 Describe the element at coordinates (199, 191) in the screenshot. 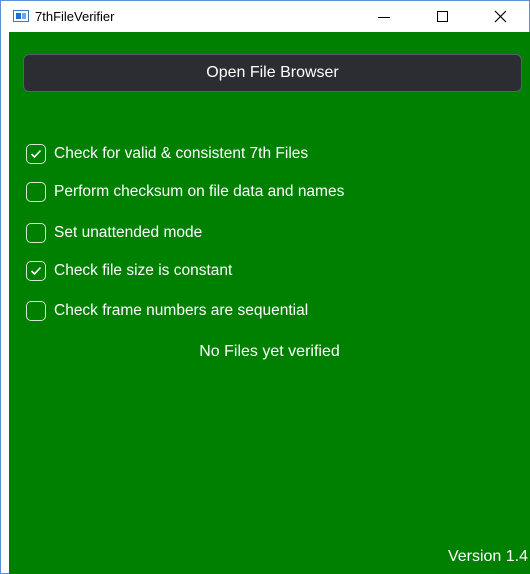

I see `option-label: Perform checksum on file data and names` at that location.